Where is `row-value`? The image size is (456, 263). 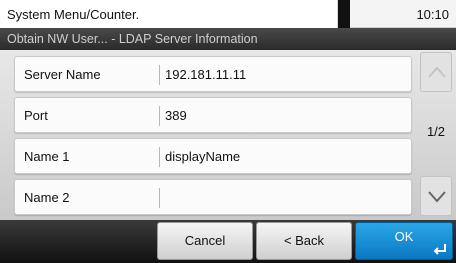
row-value is located at coordinates (285, 197).